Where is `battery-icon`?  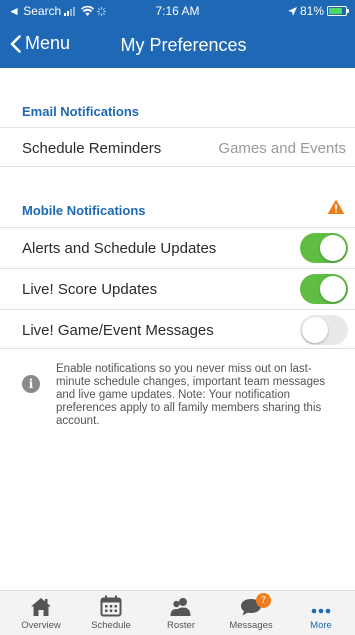 battery-icon is located at coordinates (338, 11).